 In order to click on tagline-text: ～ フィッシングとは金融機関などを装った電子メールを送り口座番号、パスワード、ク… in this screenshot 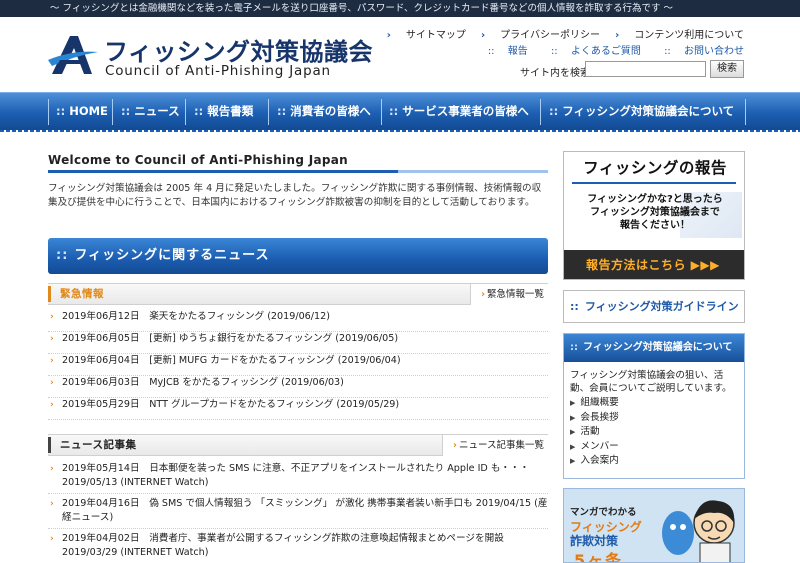, I will do `click(361, 8)`.